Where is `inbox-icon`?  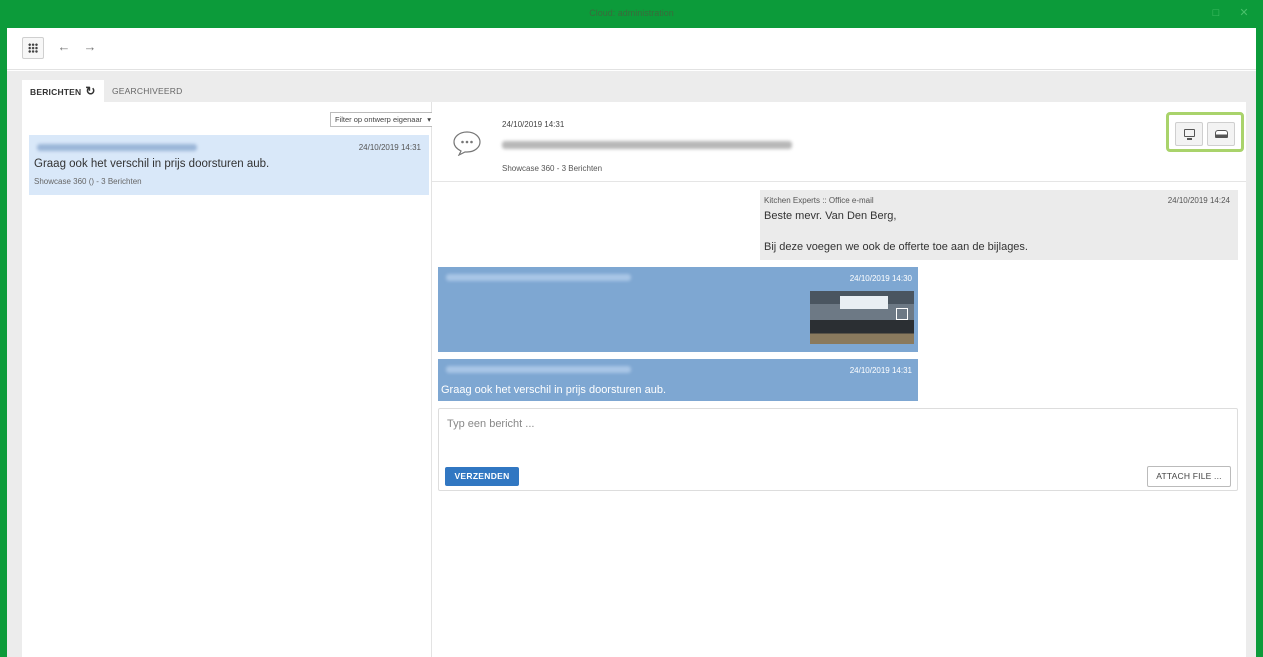
inbox-icon is located at coordinates (1221, 134).